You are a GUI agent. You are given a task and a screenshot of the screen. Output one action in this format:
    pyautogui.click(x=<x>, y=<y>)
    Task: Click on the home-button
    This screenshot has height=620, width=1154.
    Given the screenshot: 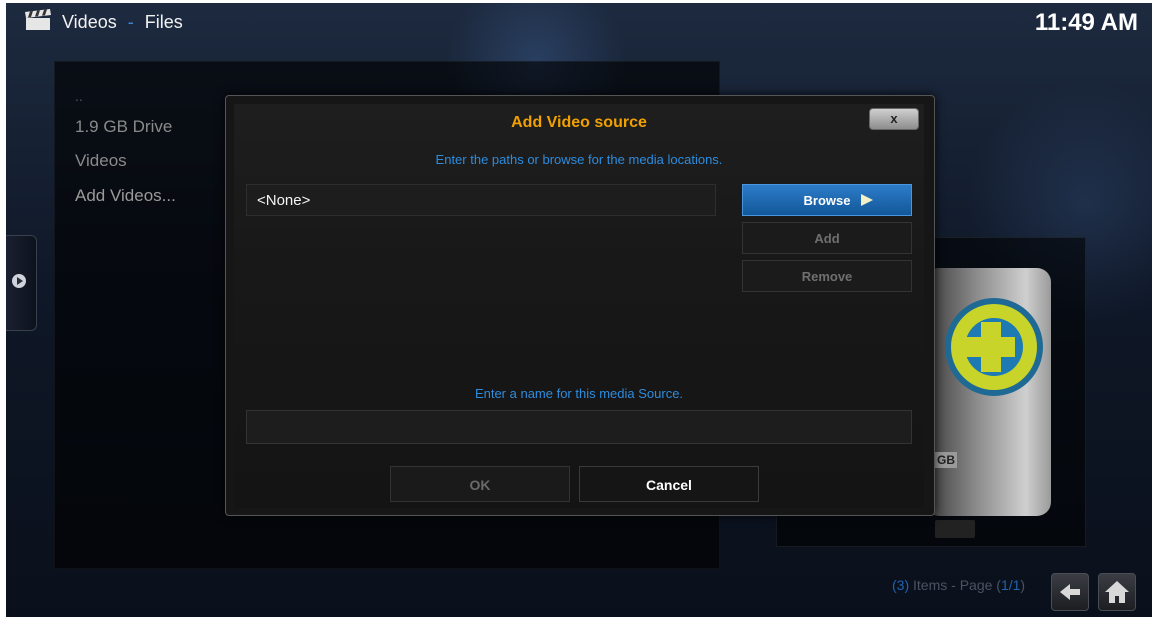 What is the action you would take?
    pyautogui.click(x=1117, y=592)
    